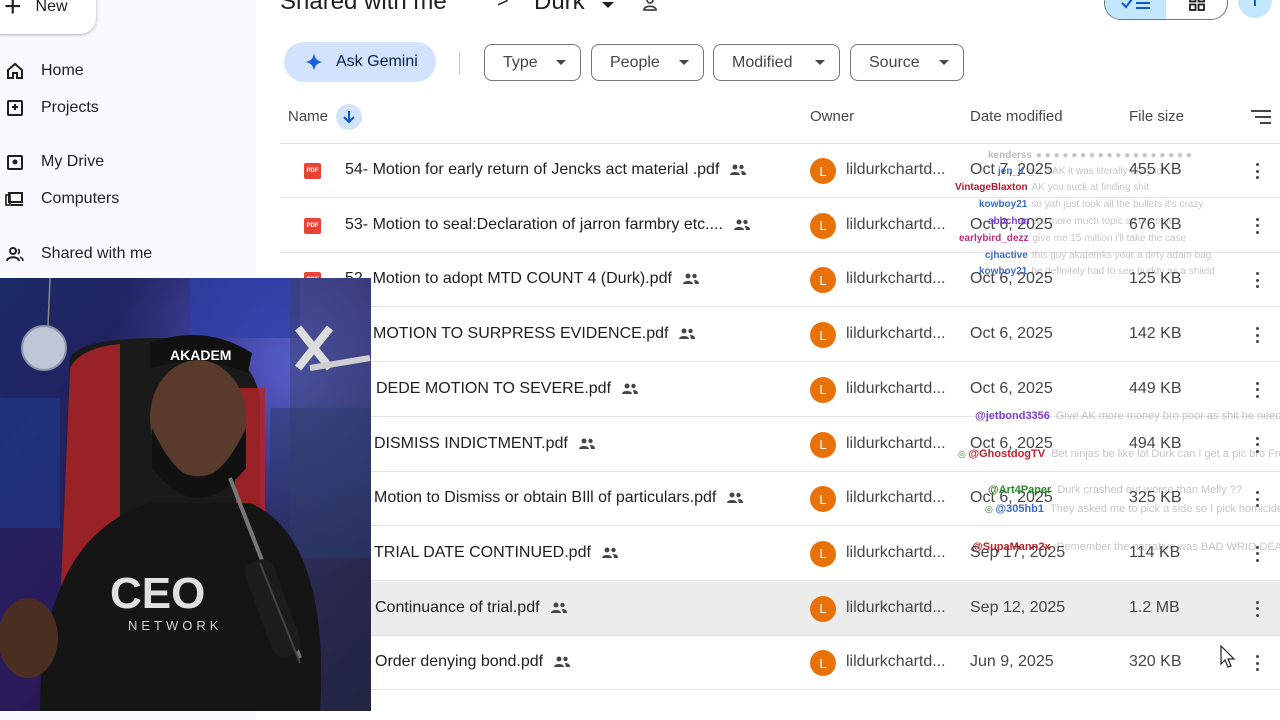 This screenshot has width=1280, height=720. What do you see at coordinates (1109, 238) in the screenshot?
I see `chat-text: give me 15 million i'll take the case` at bounding box center [1109, 238].